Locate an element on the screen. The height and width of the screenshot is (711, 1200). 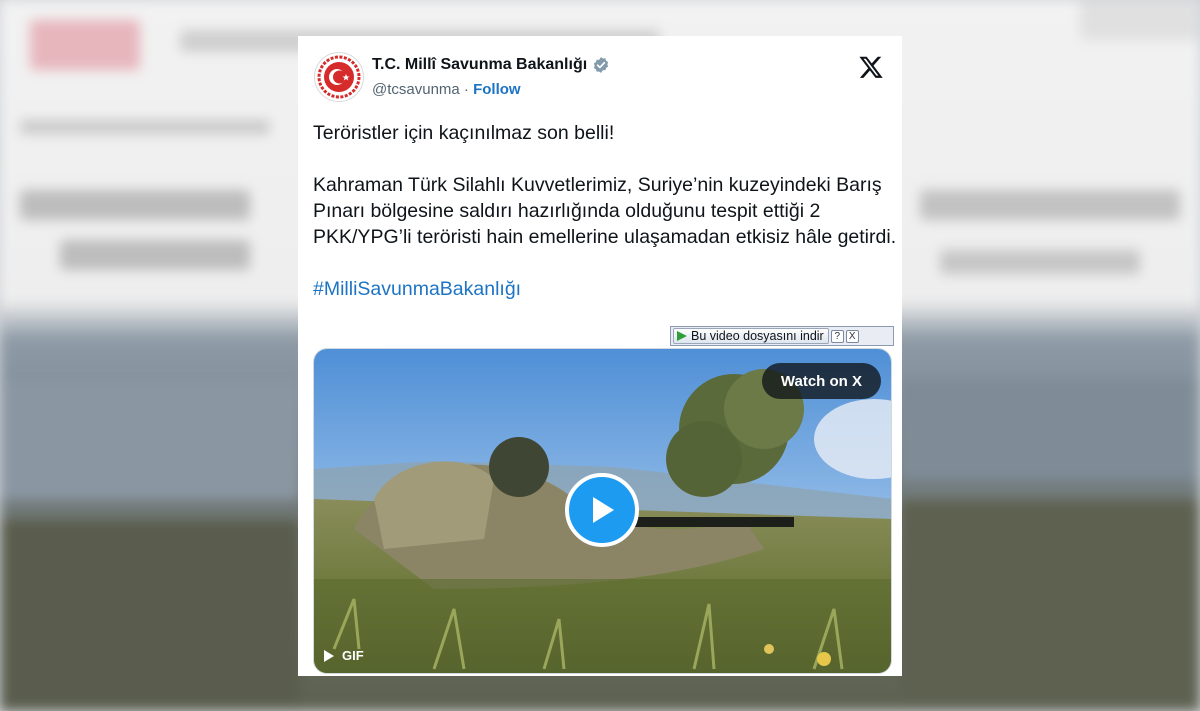
gif-label: GIF is located at coordinates (353, 655).